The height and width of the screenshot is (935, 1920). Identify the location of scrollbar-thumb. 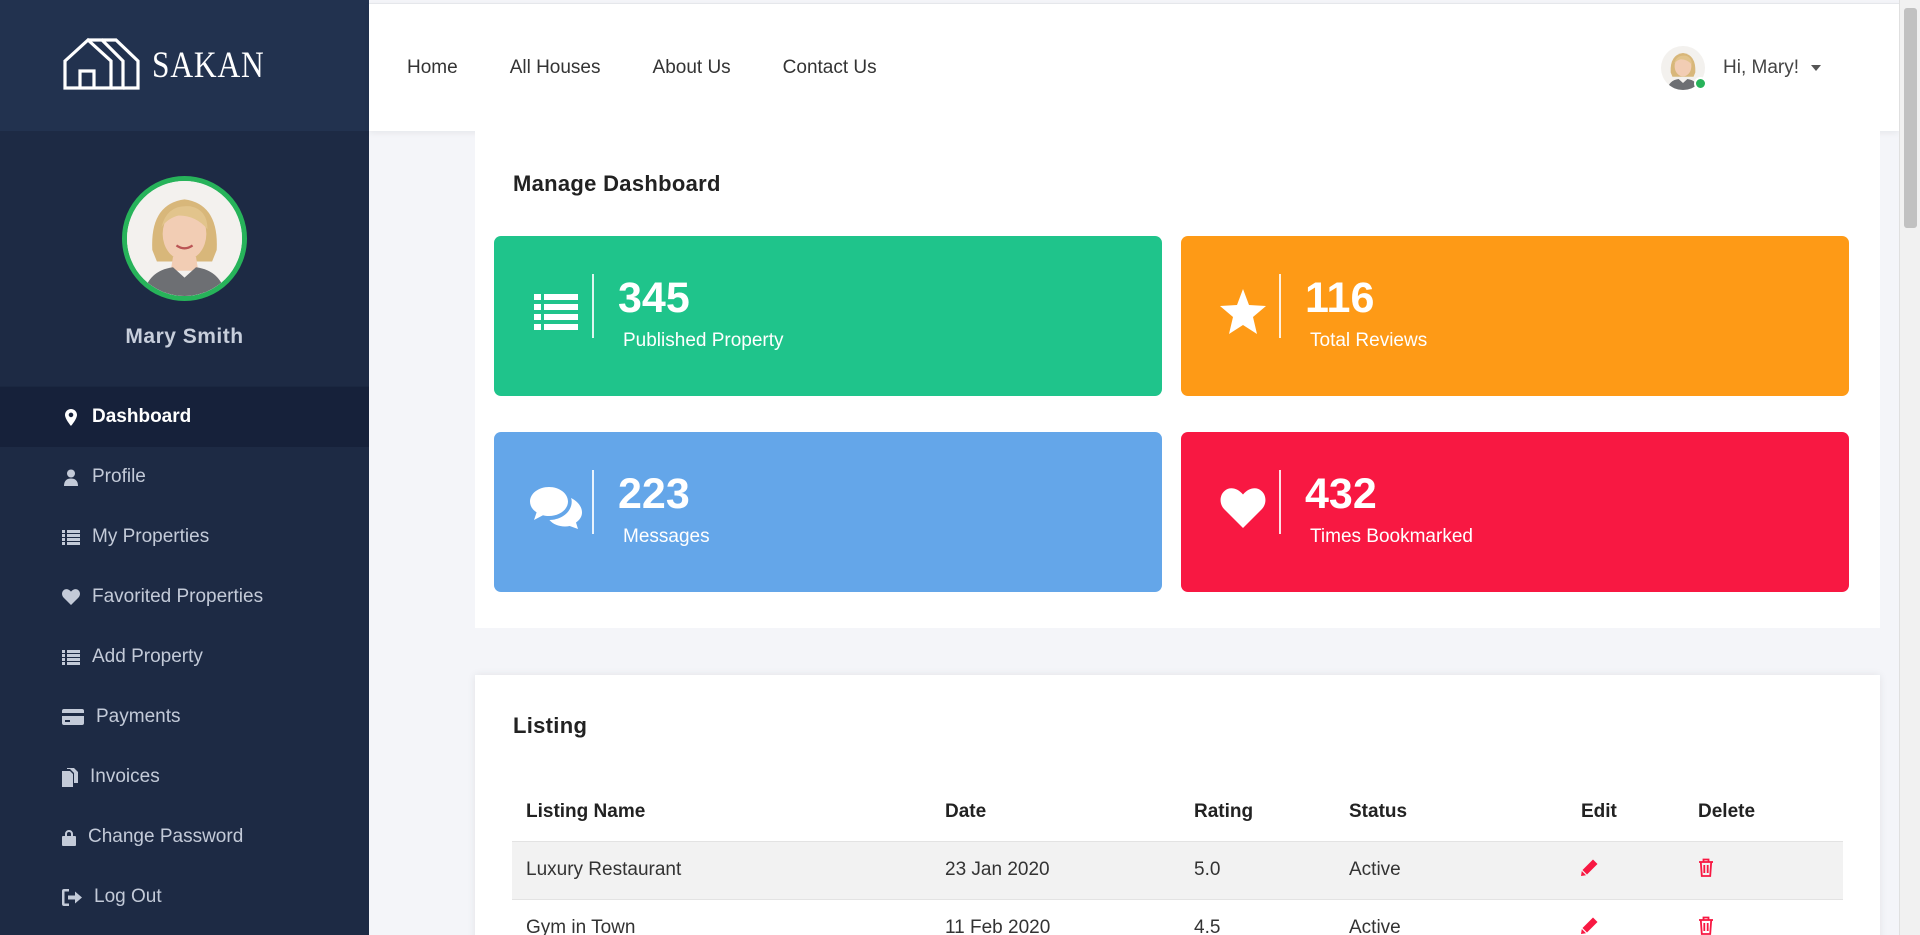
(1910, 118).